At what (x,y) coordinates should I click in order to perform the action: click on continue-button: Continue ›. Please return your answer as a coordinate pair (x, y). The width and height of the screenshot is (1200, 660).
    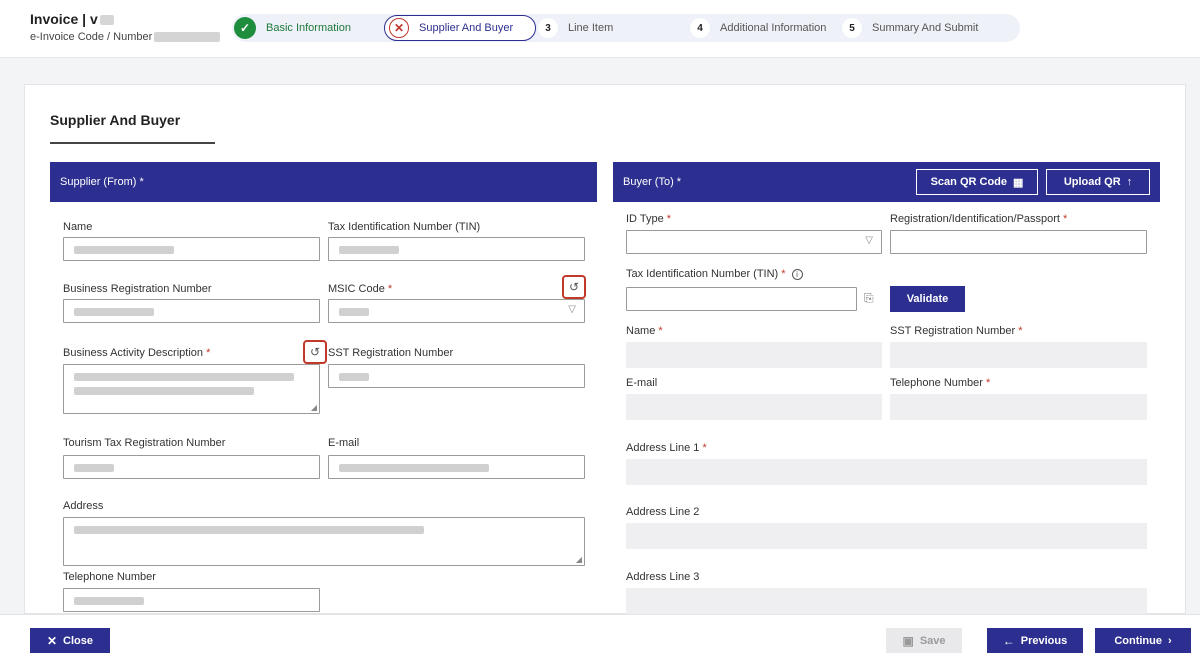
    Looking at the image, I should click on (1143, 640).